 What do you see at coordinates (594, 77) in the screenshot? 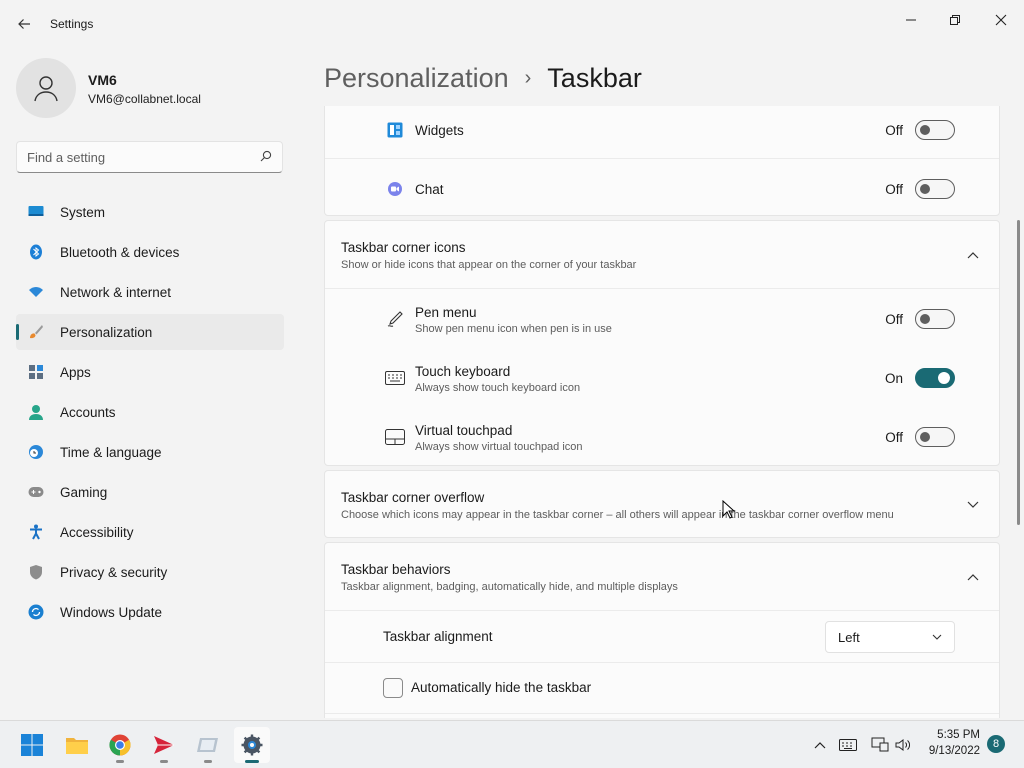
I see `page-title: Taskbar` at bounding box center [594, 77].